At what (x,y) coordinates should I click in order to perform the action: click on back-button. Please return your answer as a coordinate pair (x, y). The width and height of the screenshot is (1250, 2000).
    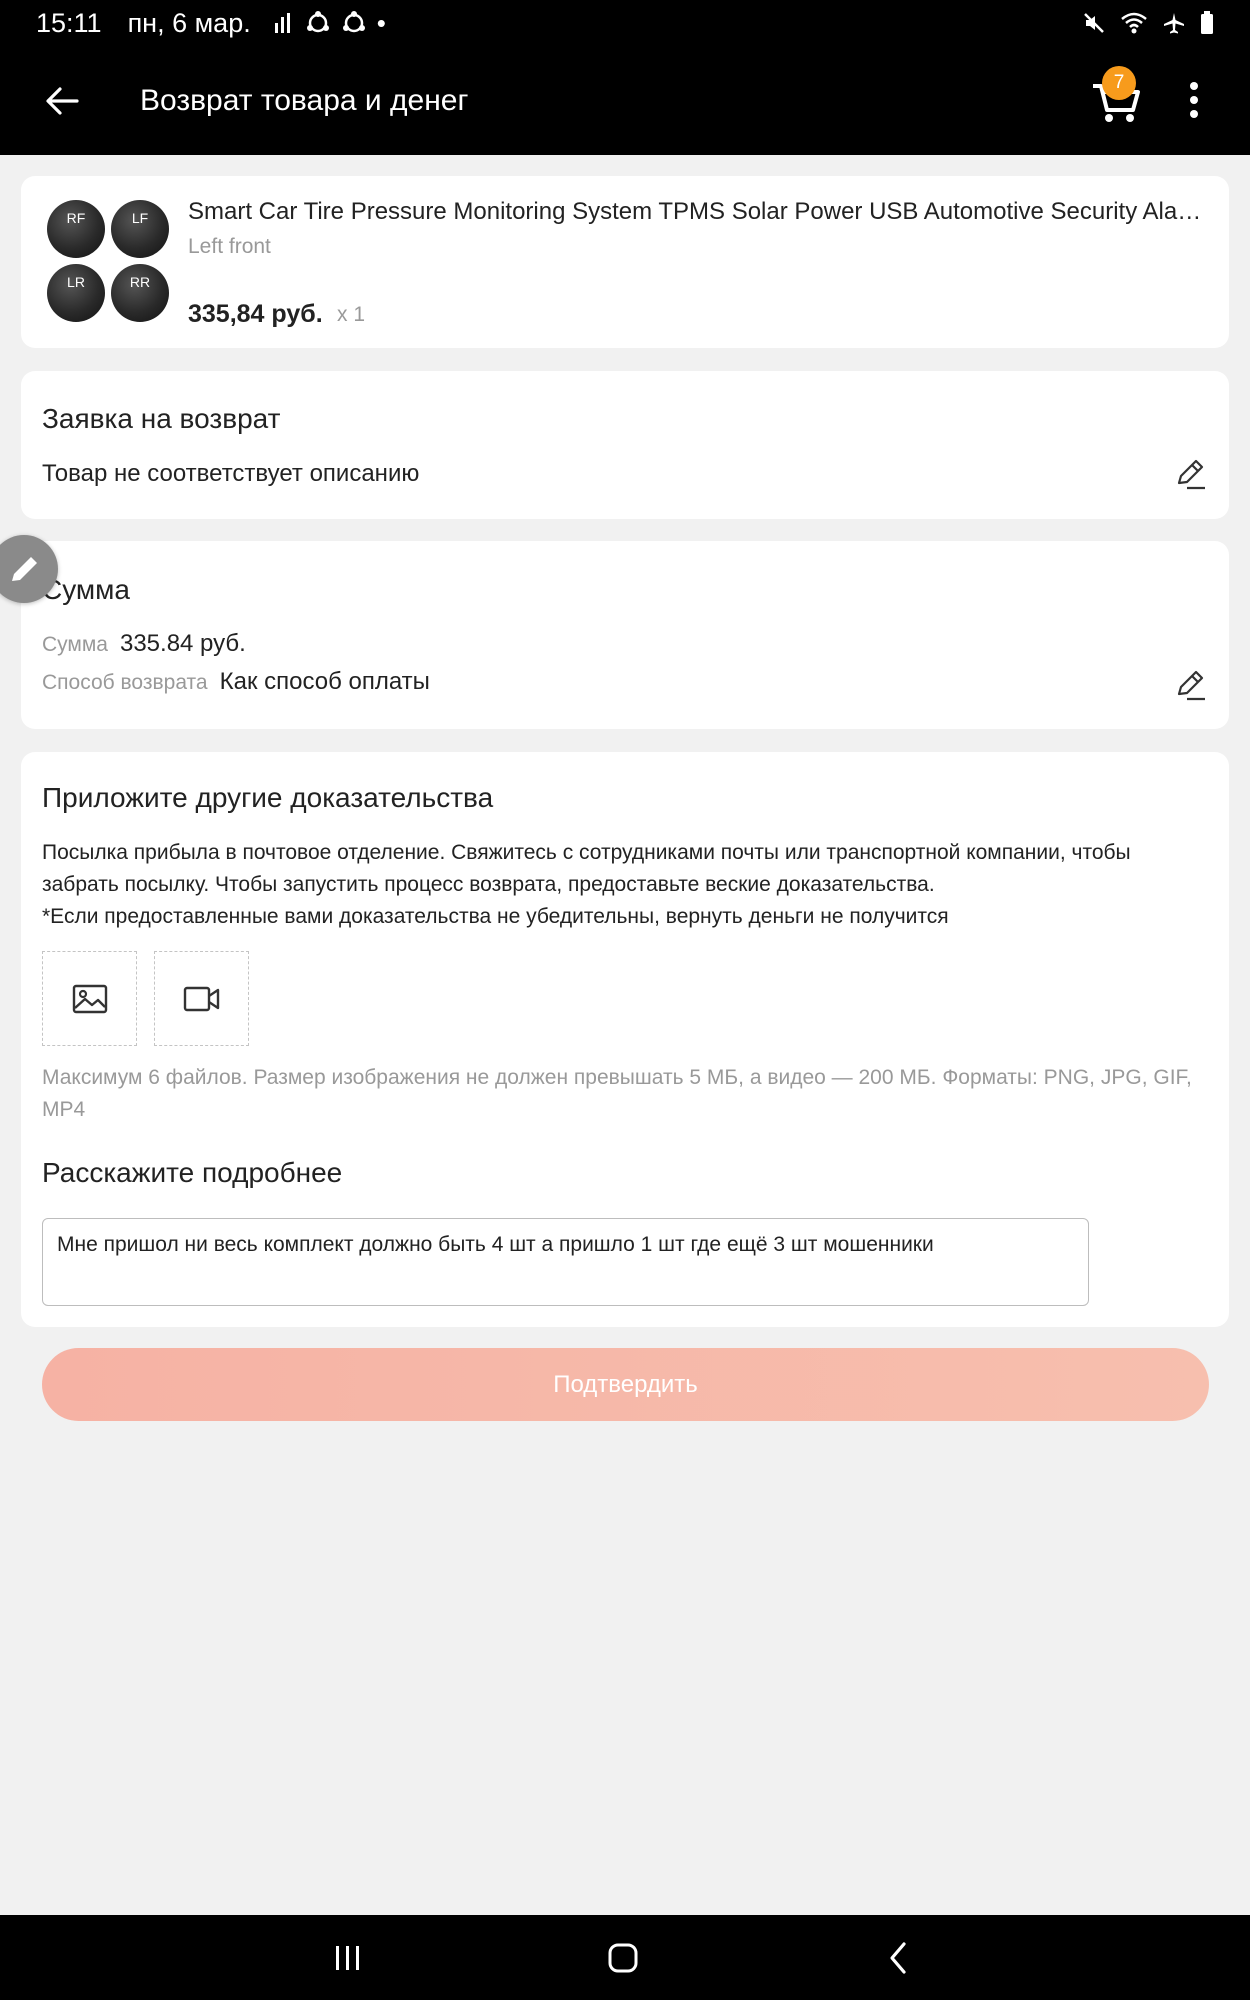
    Looking at the image, I should click on (62, 101).